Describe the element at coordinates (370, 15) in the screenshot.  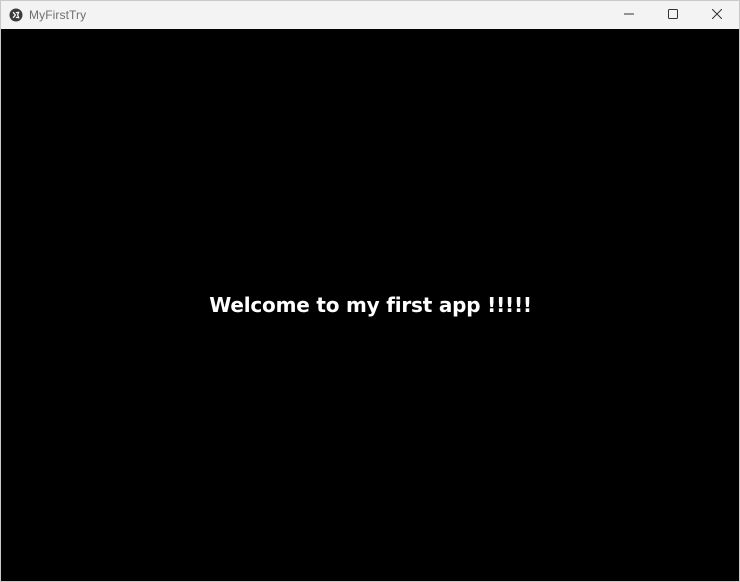
I see `title-bar: MyFirstTry` at that location.